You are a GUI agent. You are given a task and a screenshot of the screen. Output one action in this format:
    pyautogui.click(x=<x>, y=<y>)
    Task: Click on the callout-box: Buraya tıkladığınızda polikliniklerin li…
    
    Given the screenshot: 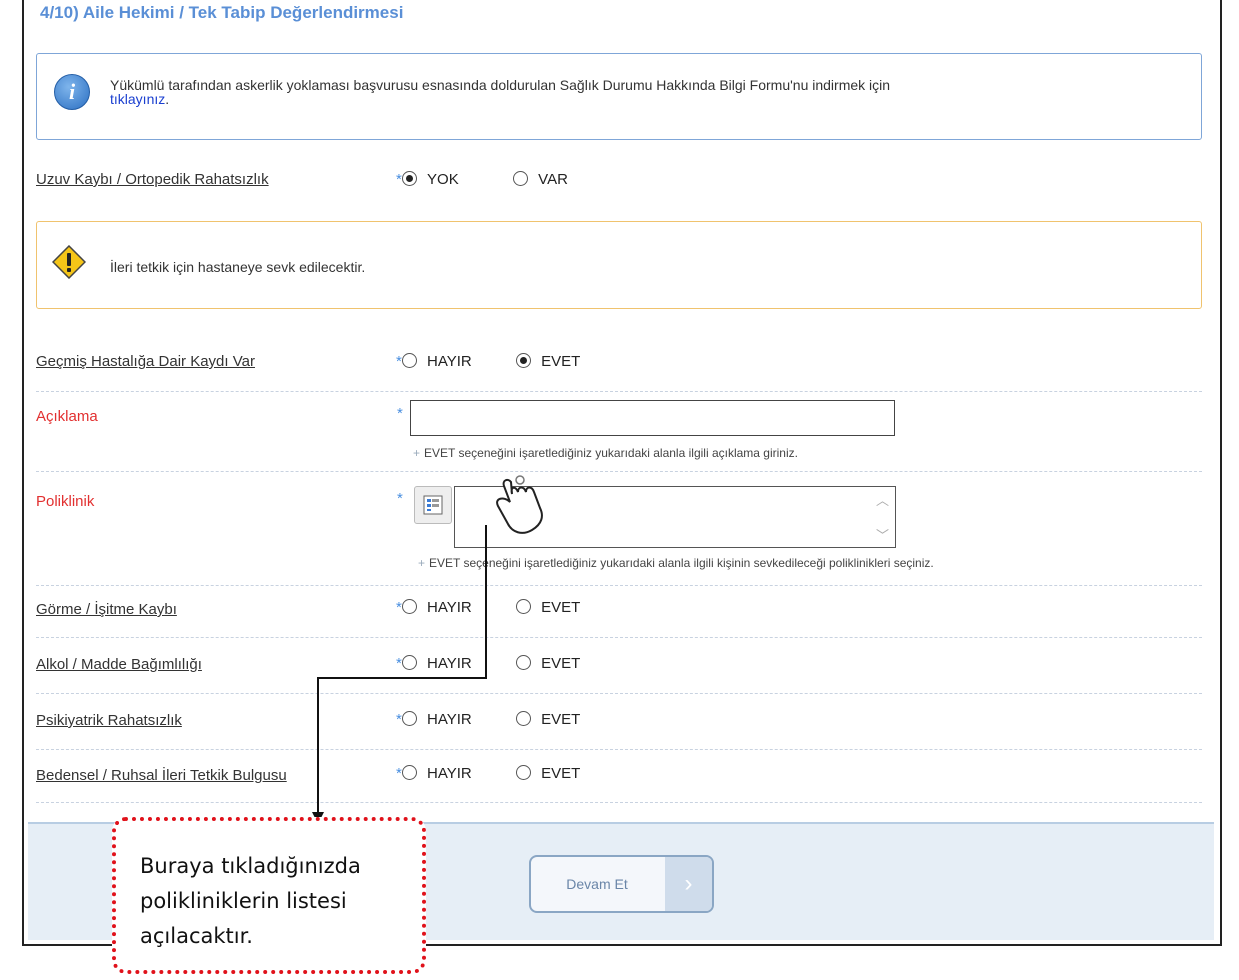 What is the action you would take?
    pyautogui.click(x=269, y=895)
    